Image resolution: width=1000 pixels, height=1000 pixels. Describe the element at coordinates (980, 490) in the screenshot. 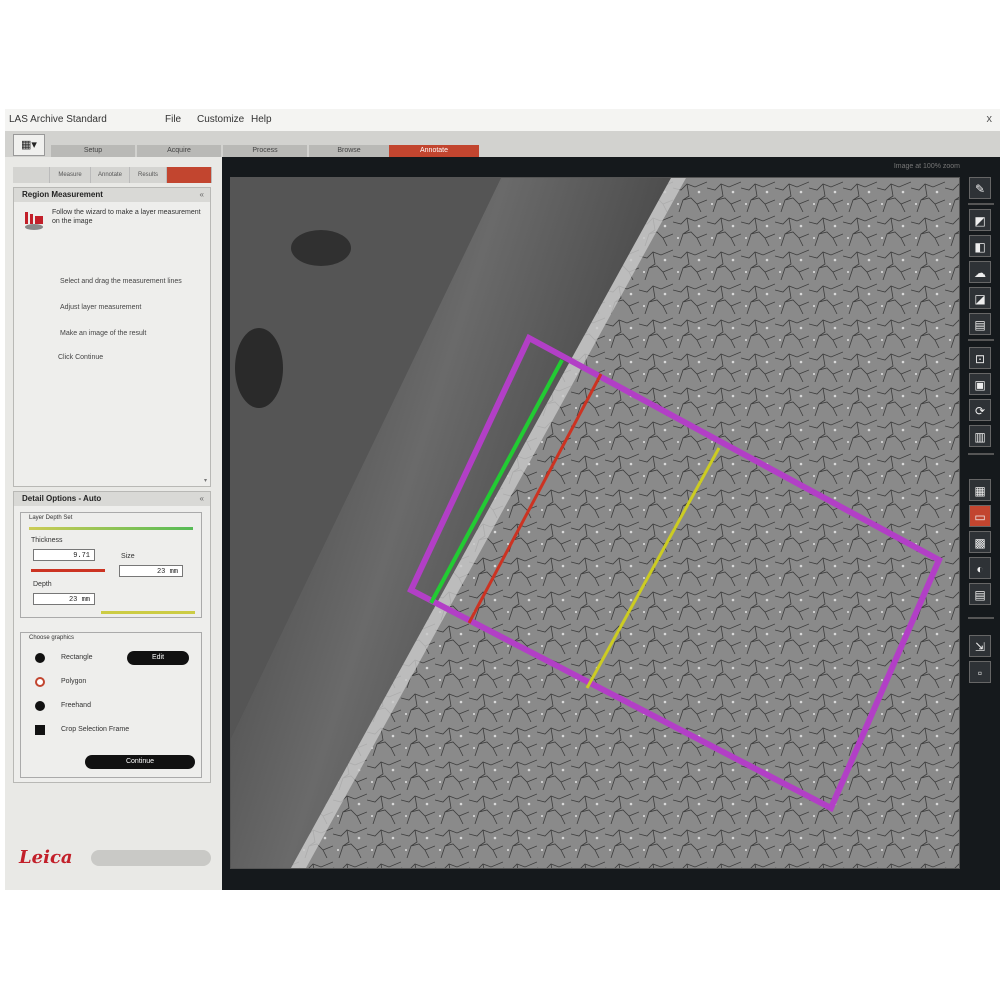

I see `grid-icon: ▦` at that location.